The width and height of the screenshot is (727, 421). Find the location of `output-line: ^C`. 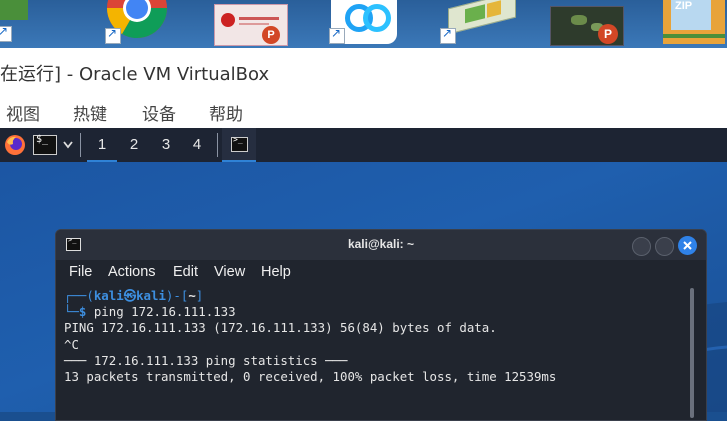

output-line: ^C is located at coordinates (71, 344).